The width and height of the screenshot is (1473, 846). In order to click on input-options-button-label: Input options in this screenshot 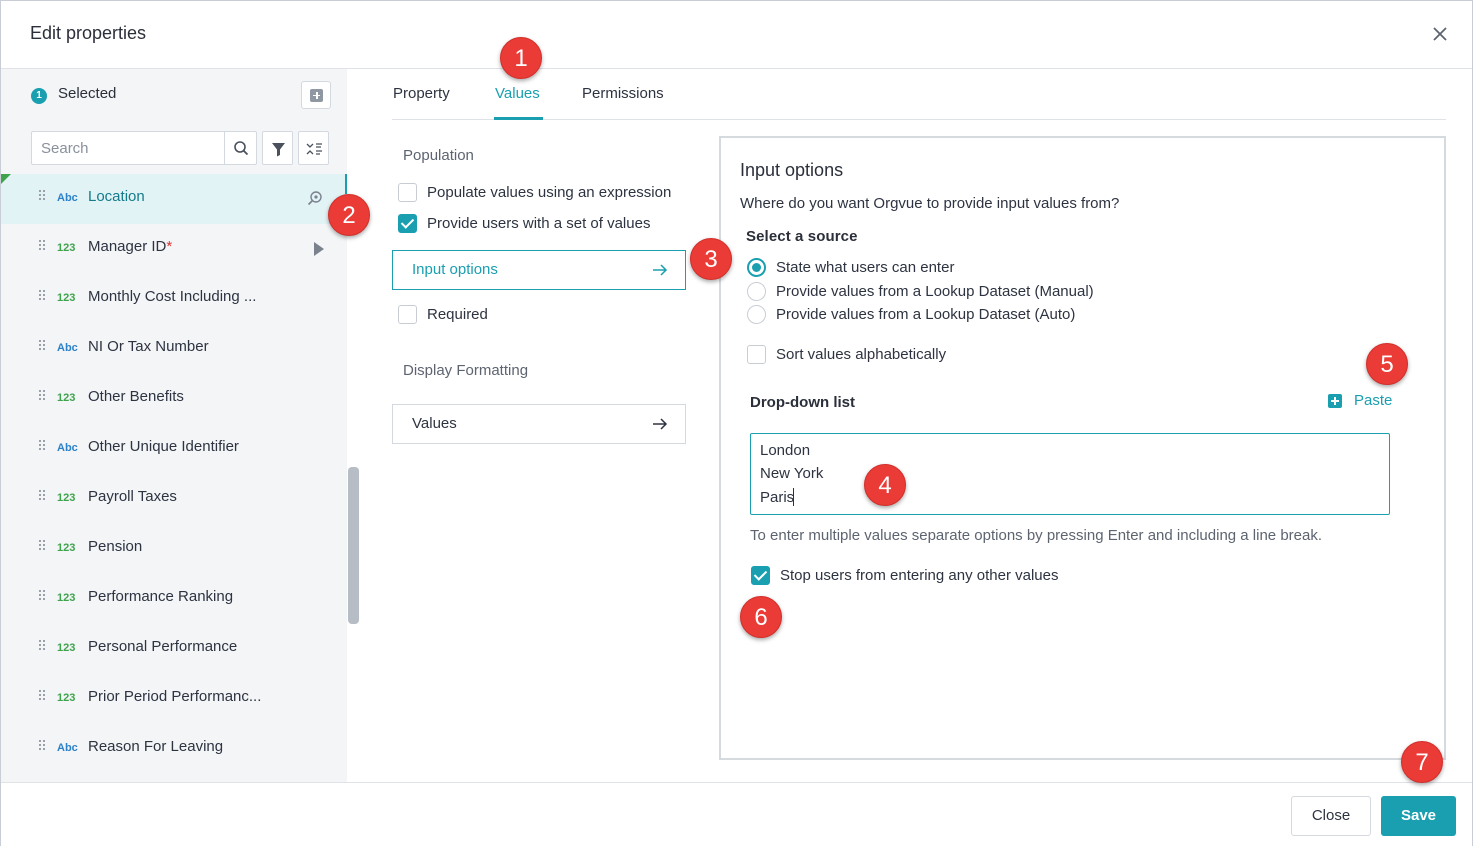, I will do `click(455, 269)`.